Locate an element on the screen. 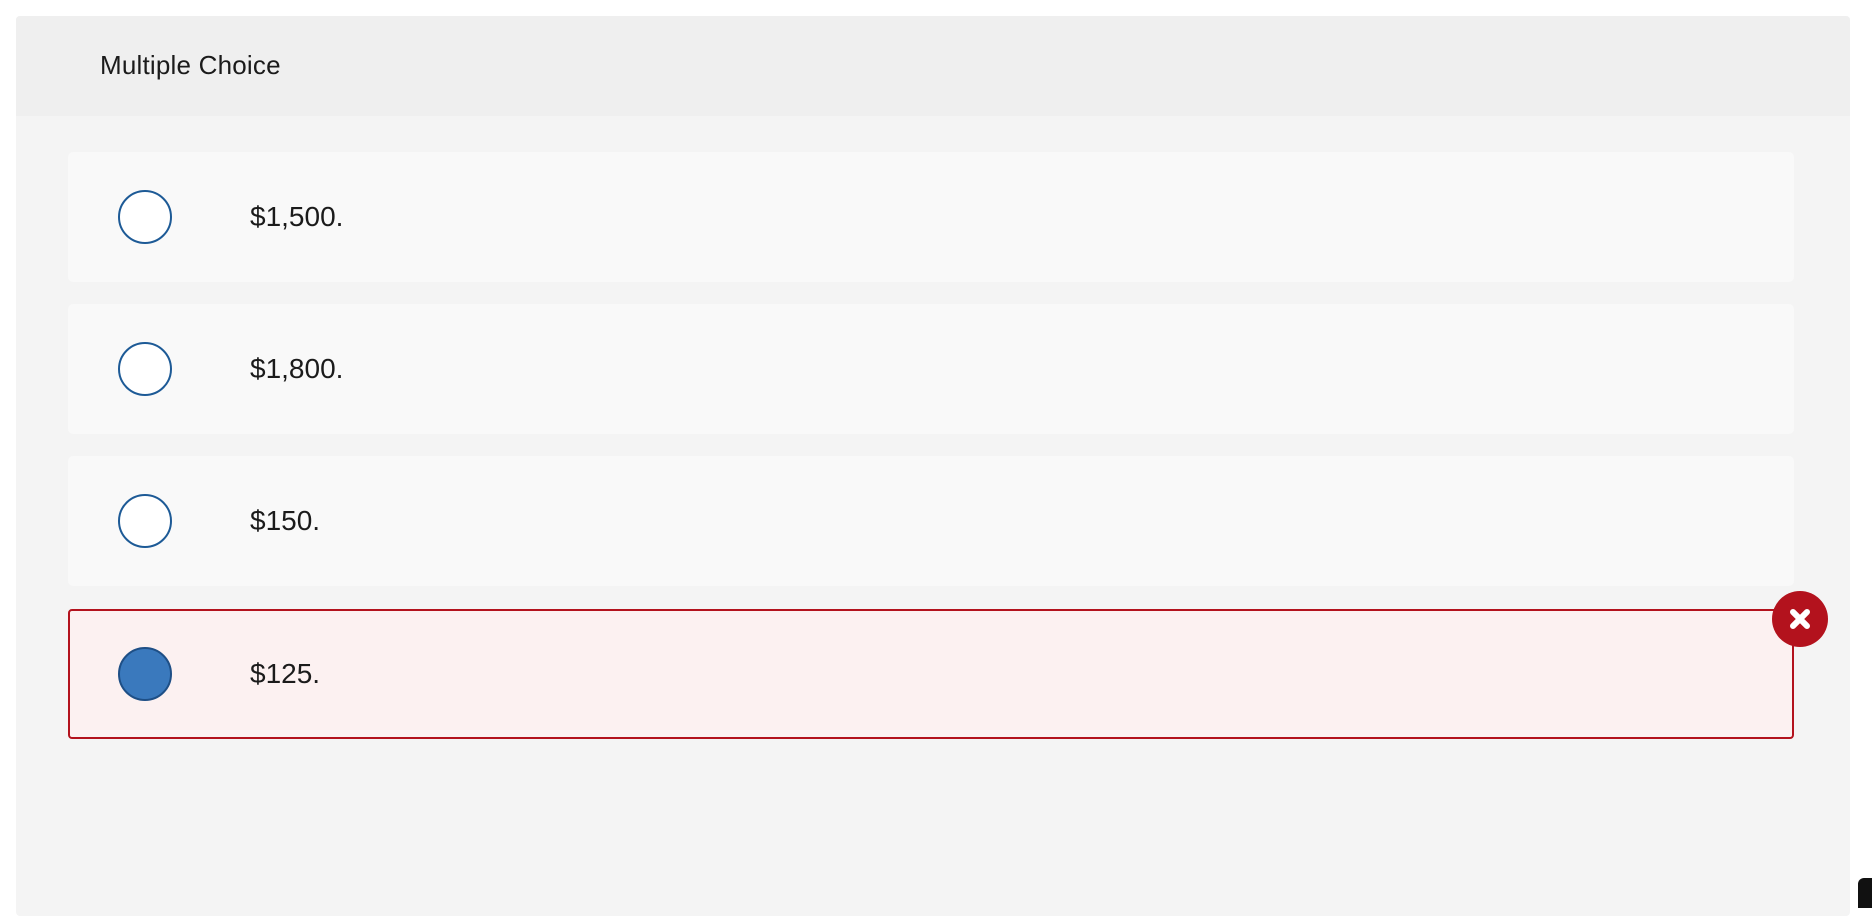 This screenshot has width=1872, height=916. answer-choice-label: $125. is located at coordinates (285, 674).